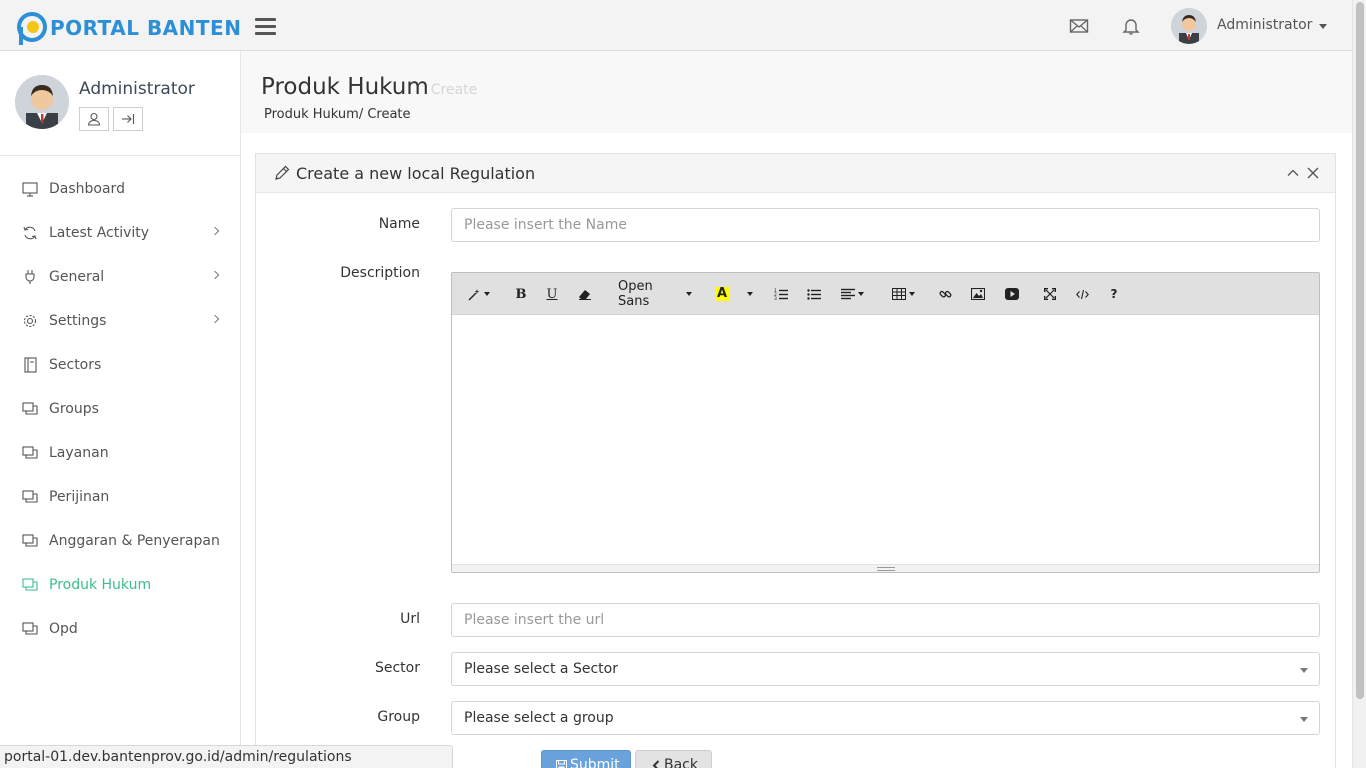  Describe the element at coordinates (337, 114) in the screenshot. I see `breadcrumb: Produk Hukum/ Create` at that location.